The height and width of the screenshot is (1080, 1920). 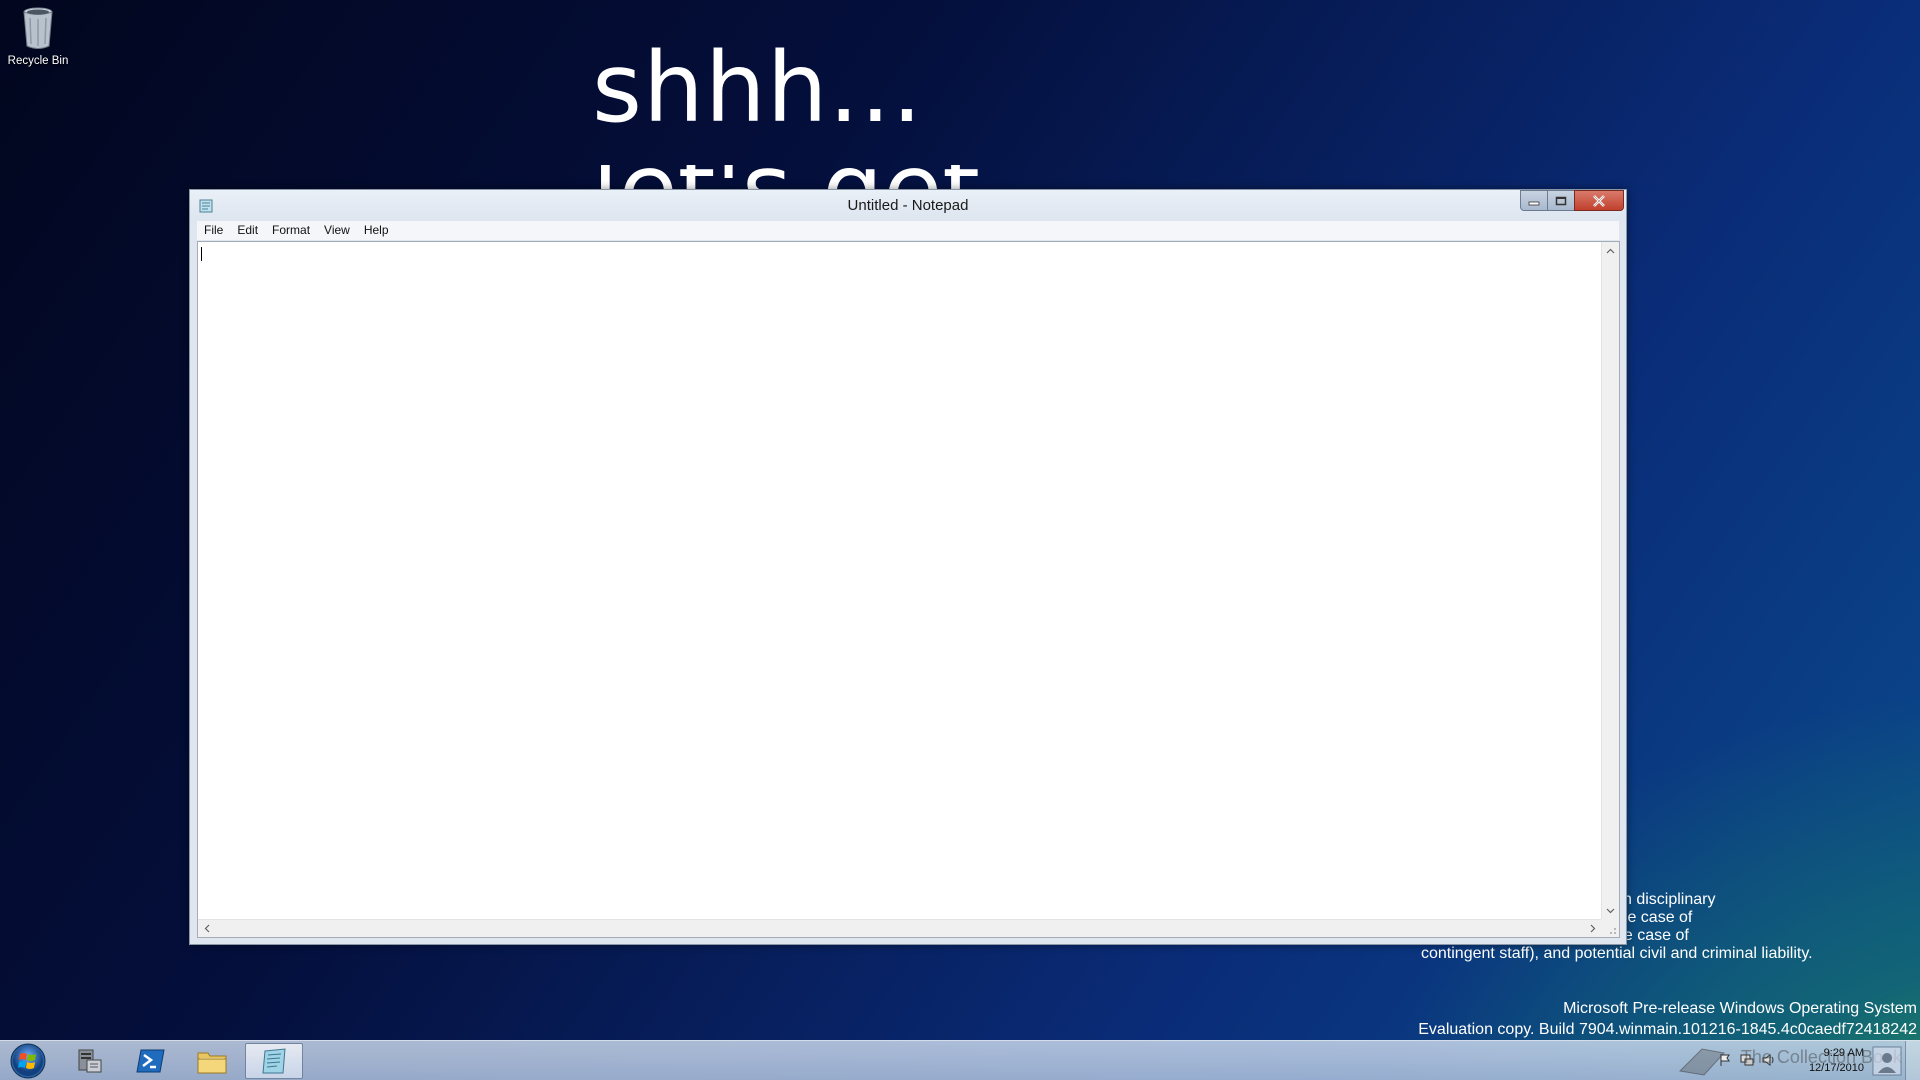 I want to click on chevron-left-icon, so click(x=206, y=928).